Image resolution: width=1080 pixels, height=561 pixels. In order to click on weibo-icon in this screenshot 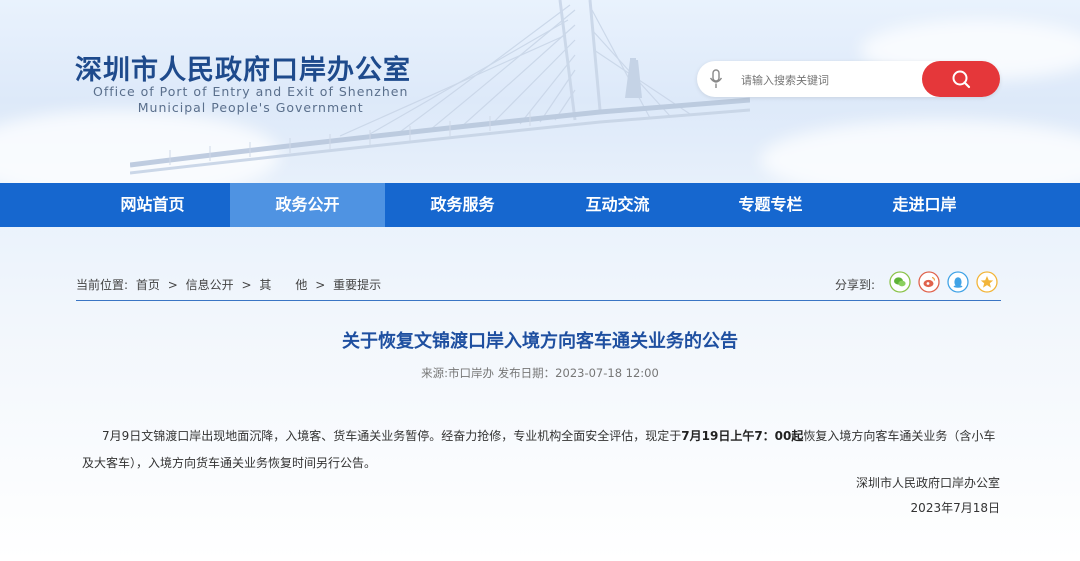, I will do `click(929, 282)`.